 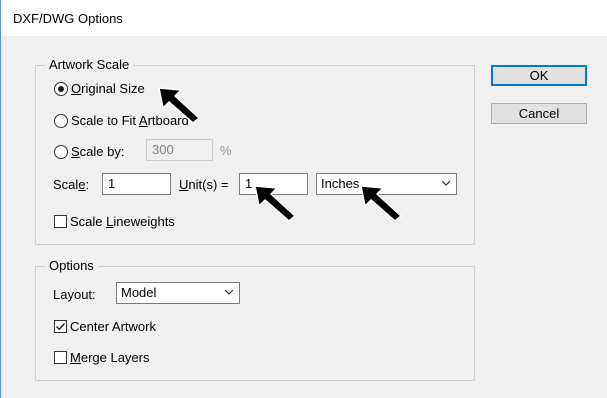 I want to click on merge-layers-checkbox: Merge Layers, so click(x=102, y=357).